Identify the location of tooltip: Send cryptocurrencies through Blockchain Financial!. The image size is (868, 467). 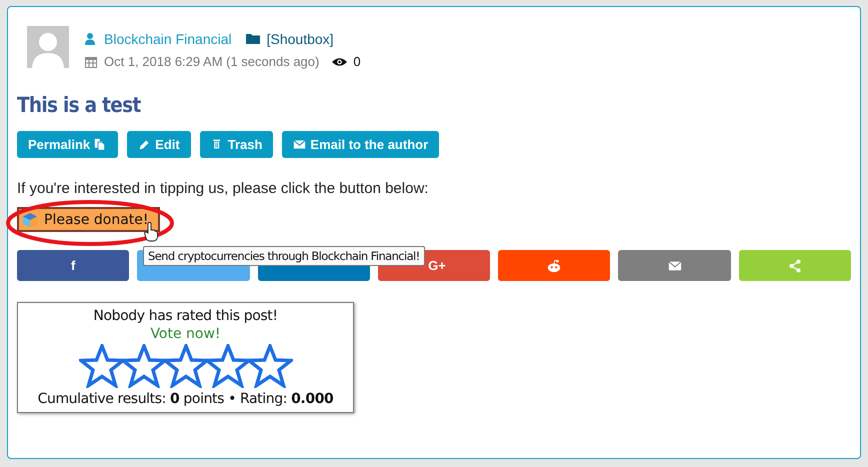
(284, 256).